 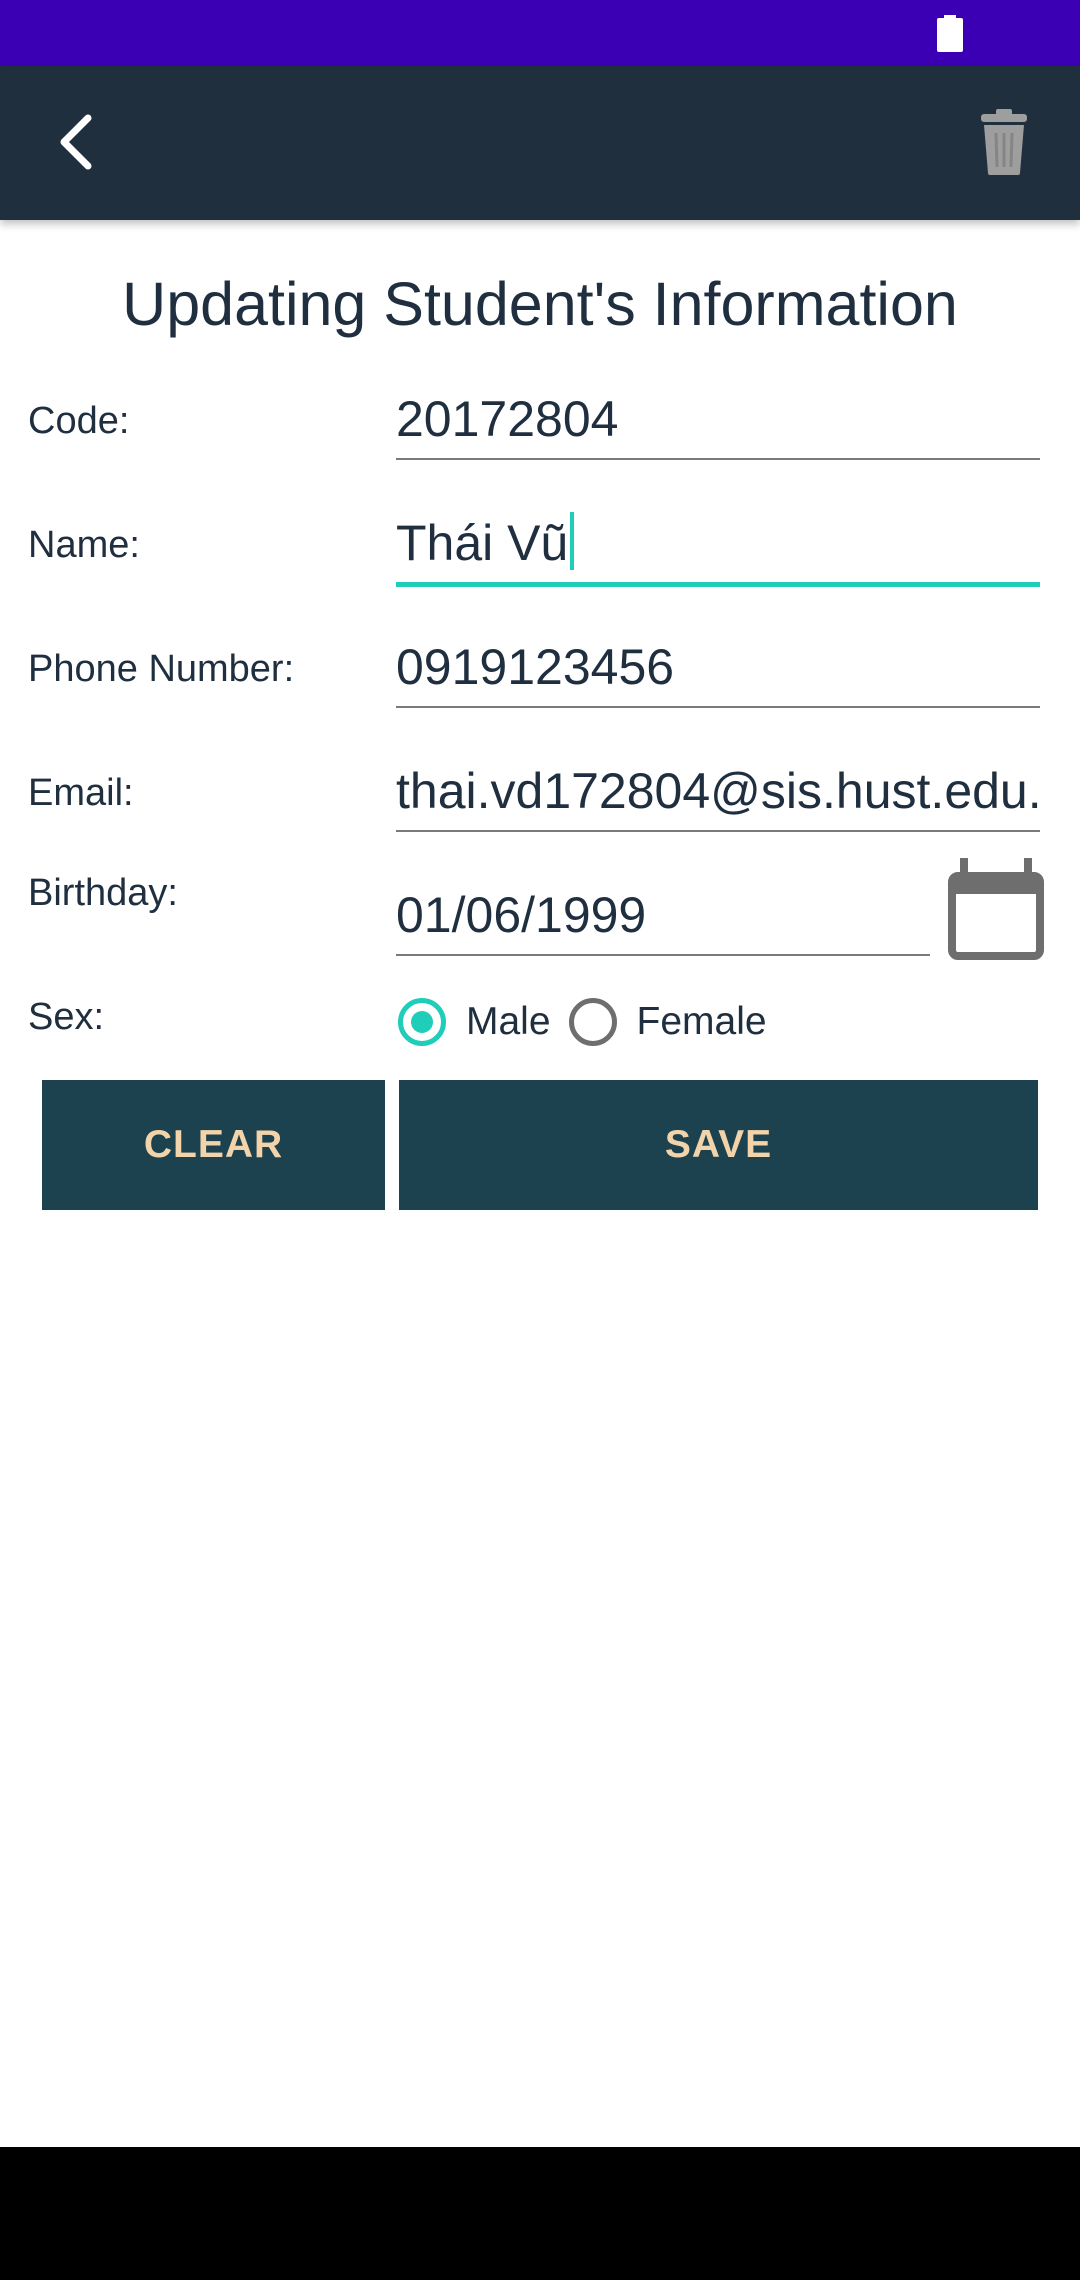 I want to click on phone-value: 0919123456, so click(x=535, y=667).